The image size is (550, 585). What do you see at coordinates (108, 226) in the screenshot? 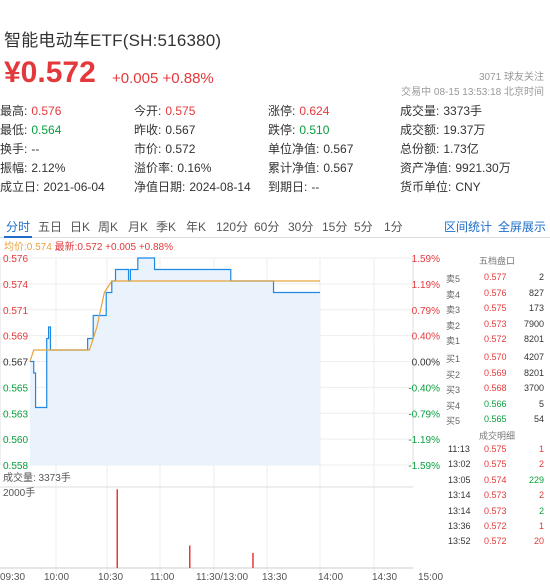
I see `tab-3: 周K` at bounding box center [108, 226].